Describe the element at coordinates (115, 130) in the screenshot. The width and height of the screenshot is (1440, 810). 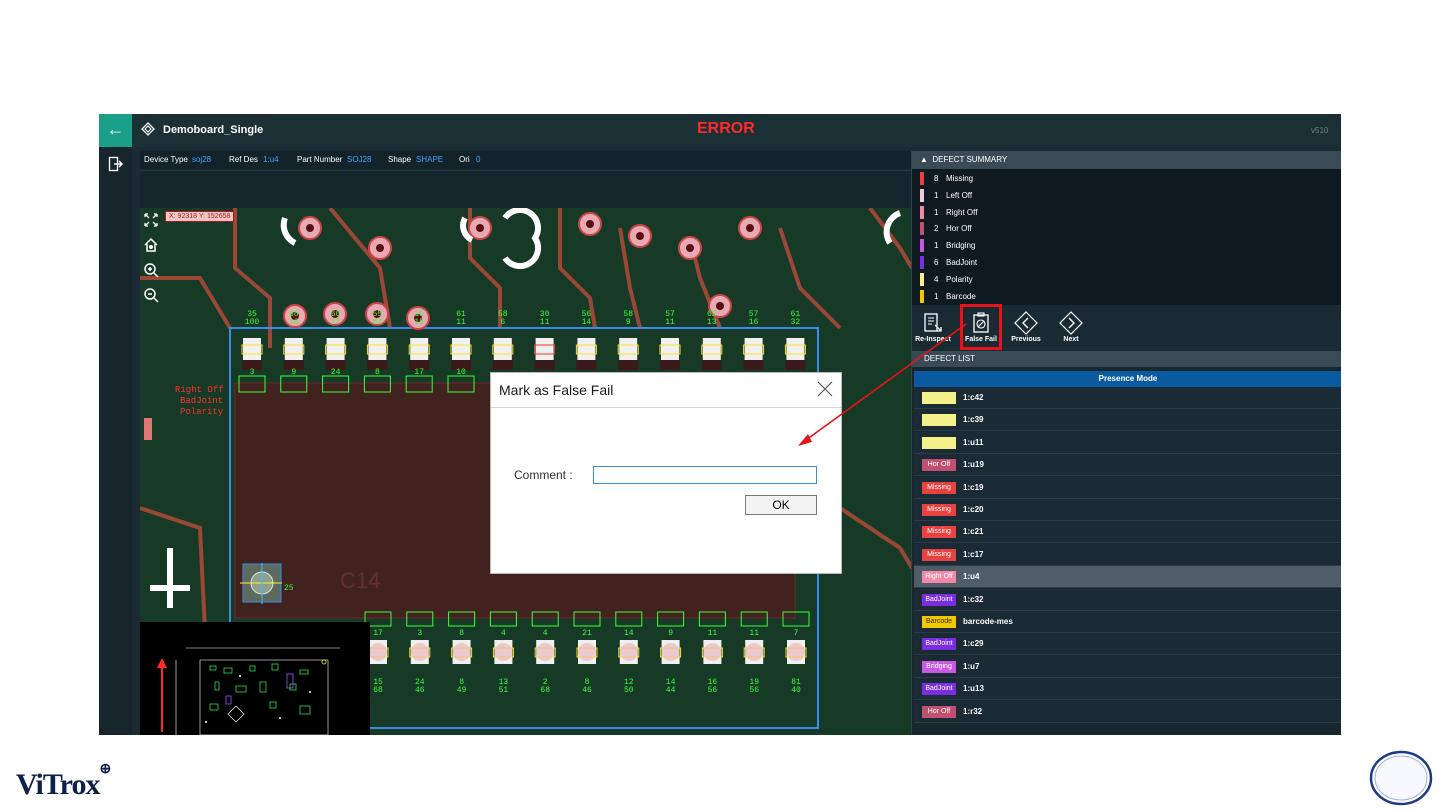
I see `back-button: ←` at that location.